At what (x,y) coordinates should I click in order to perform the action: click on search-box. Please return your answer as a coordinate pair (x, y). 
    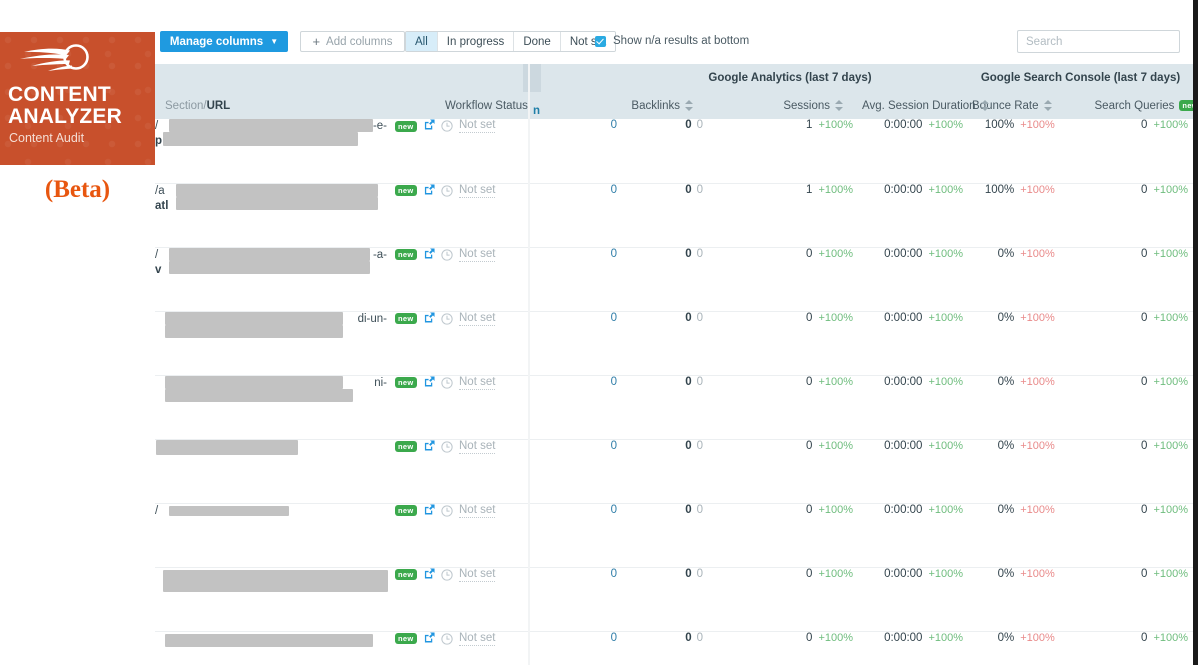
    Looking at the image, I should click on (1098, 41).